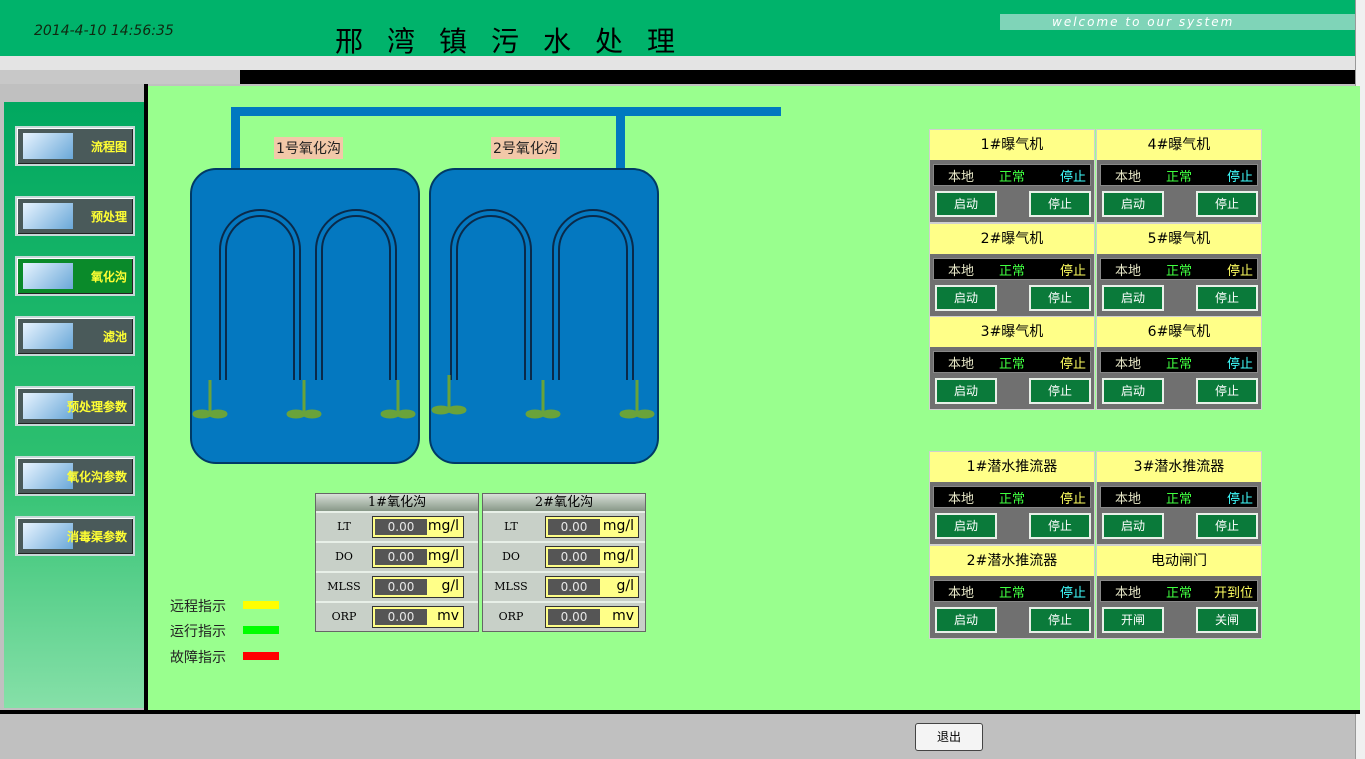 The width and height of the screenshot is (1365, 759). Describe the element at coordinates (261, 656) in the screenshot. I see `legend-fault-swatch` at that location.